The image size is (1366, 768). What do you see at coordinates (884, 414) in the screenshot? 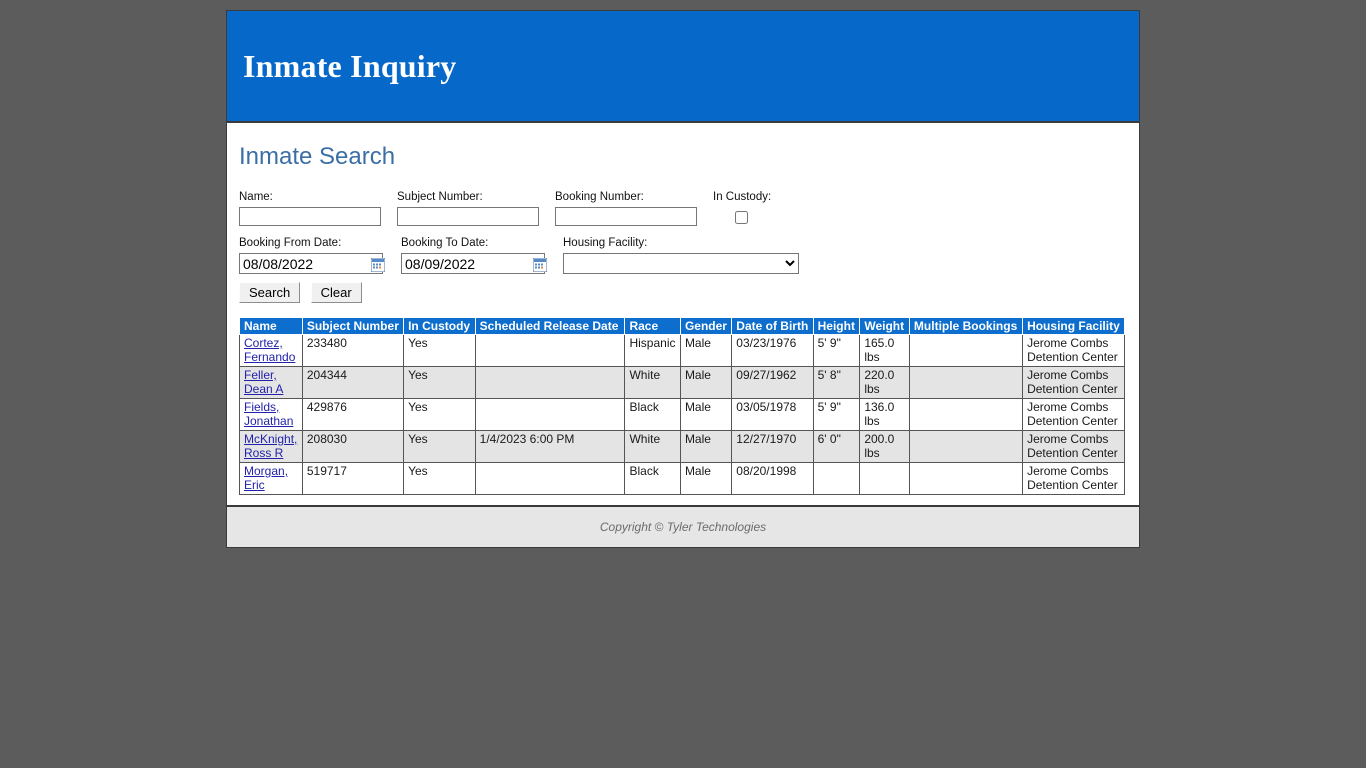
I see `cell-weight: 136.0 lbs` at bounding box center [884, 414].